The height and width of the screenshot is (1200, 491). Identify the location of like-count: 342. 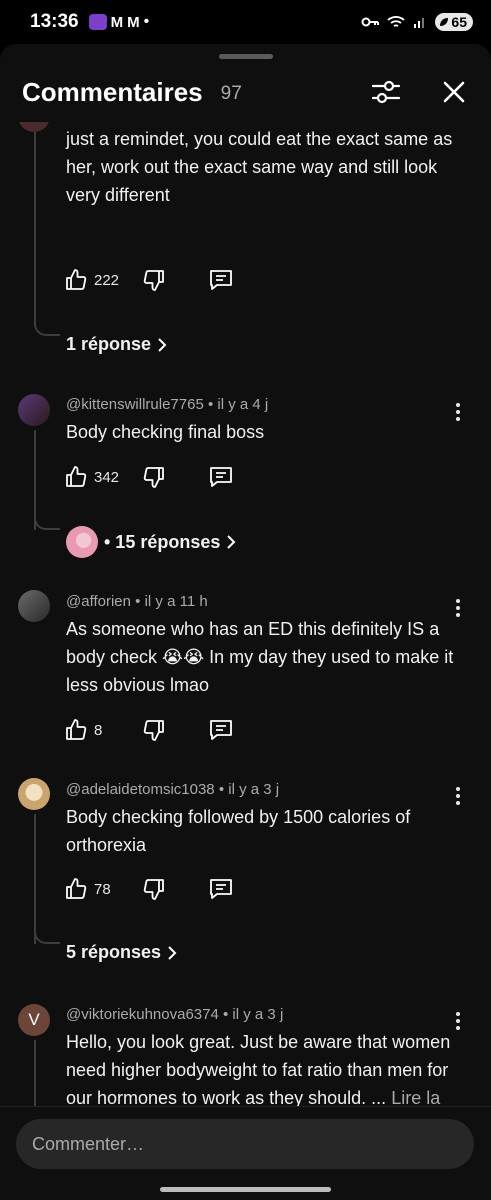
(107, 477).